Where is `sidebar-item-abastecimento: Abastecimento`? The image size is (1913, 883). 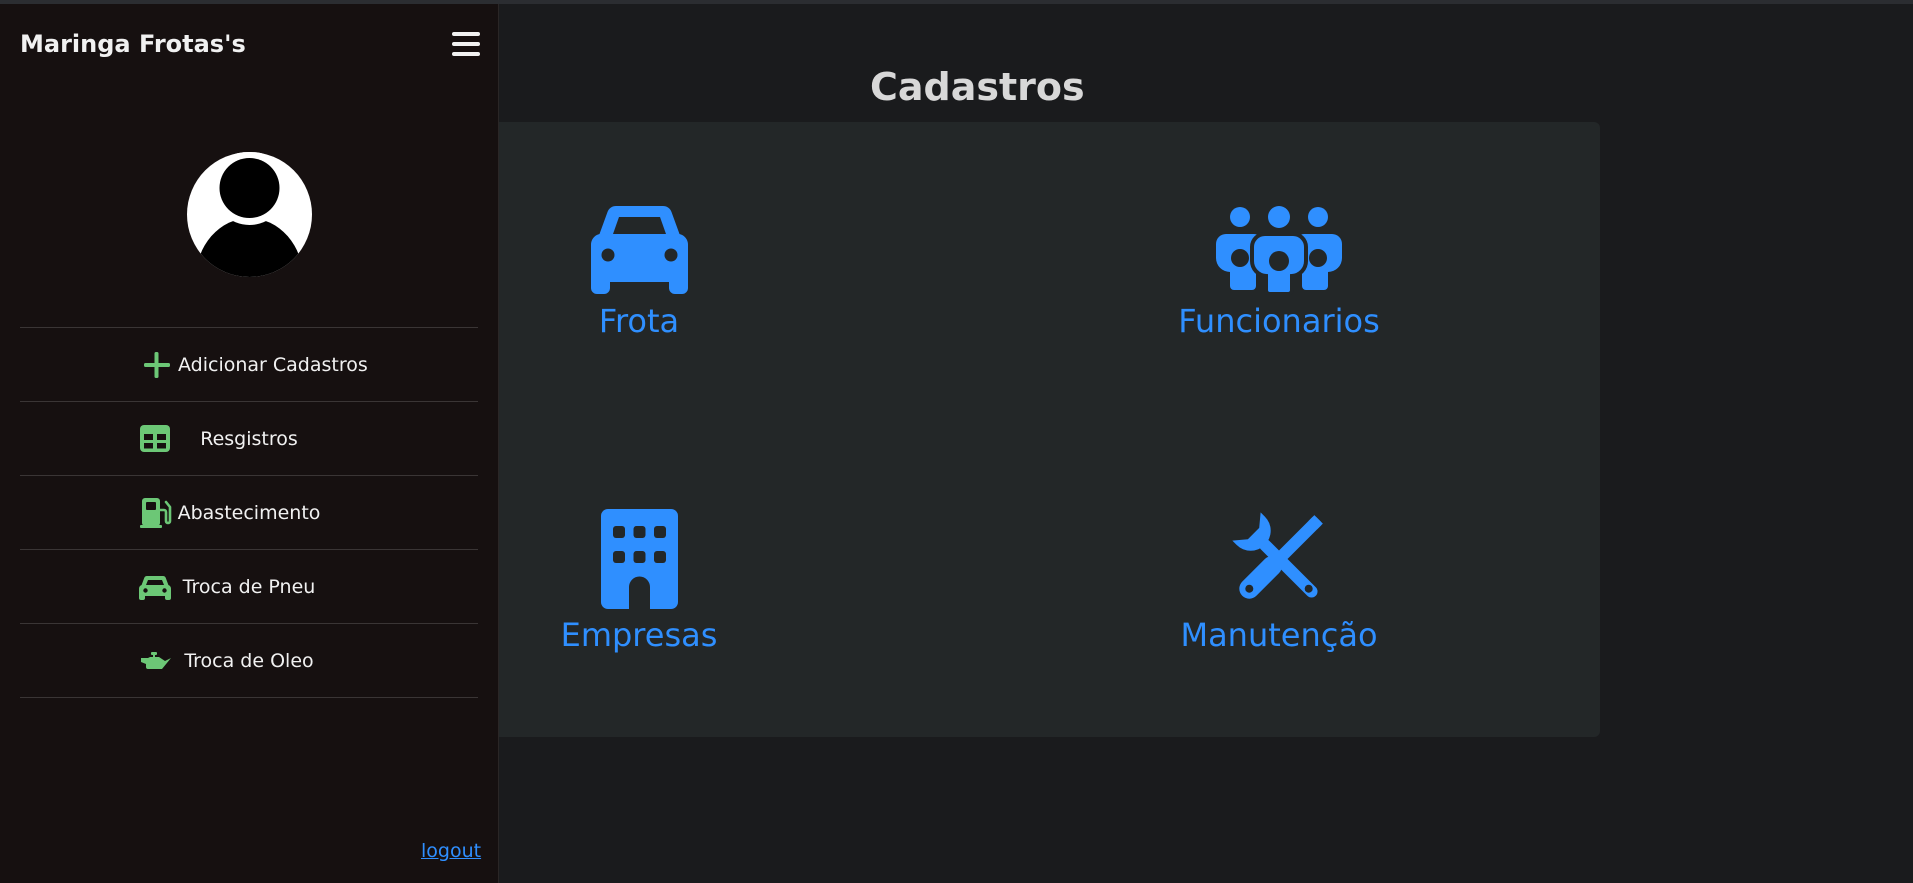 sidebar-item-abastecimento: Abastecimento is located at coordinates (249, 513).